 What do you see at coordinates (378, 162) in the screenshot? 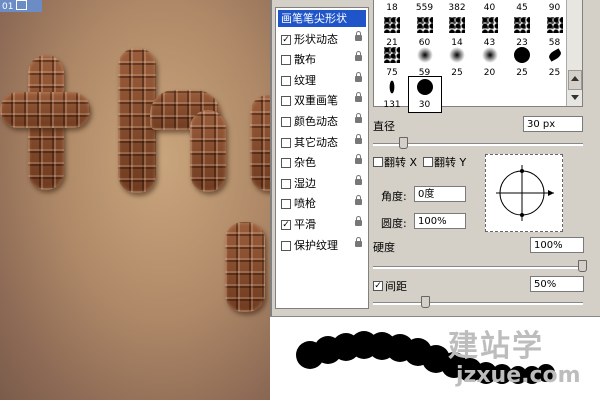
I see `flip-x-checkbox` at bounding box center [378, 162].